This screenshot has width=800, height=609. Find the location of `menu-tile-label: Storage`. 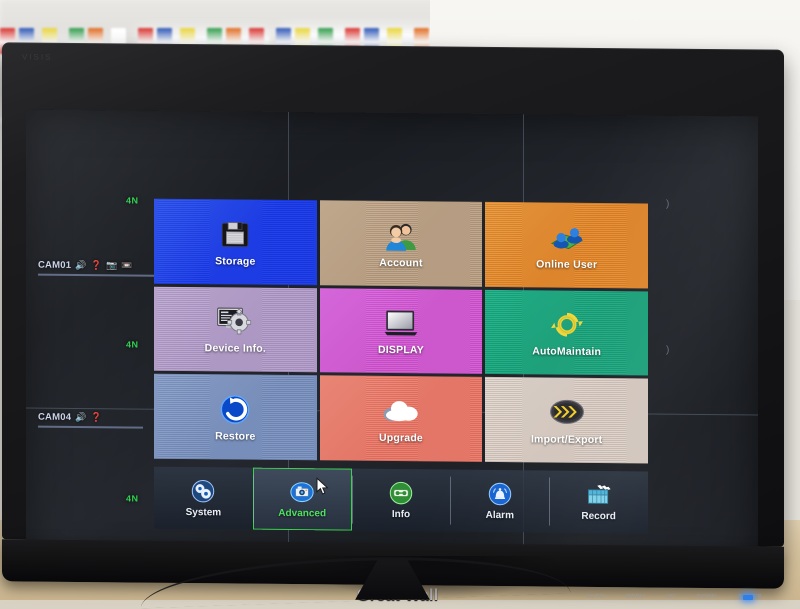

menu-tile-label: Storage is located at coordinates (235, 261).